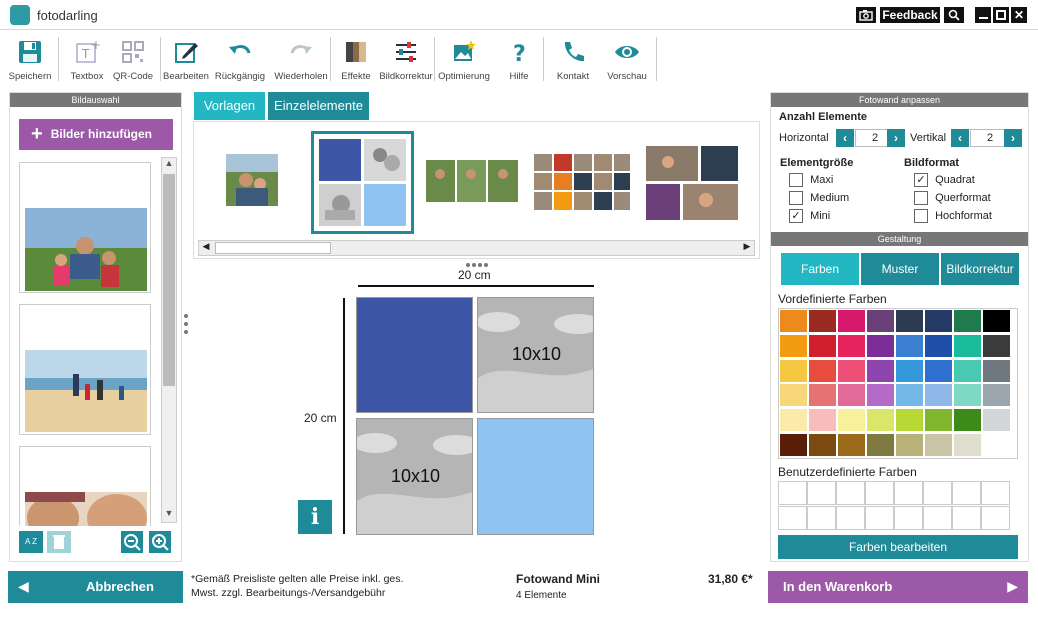  What do you see at coordinates (952, 198) in the screenshot?
I see `format-option-querformat: Querformat` at bounding box center [952, 198].